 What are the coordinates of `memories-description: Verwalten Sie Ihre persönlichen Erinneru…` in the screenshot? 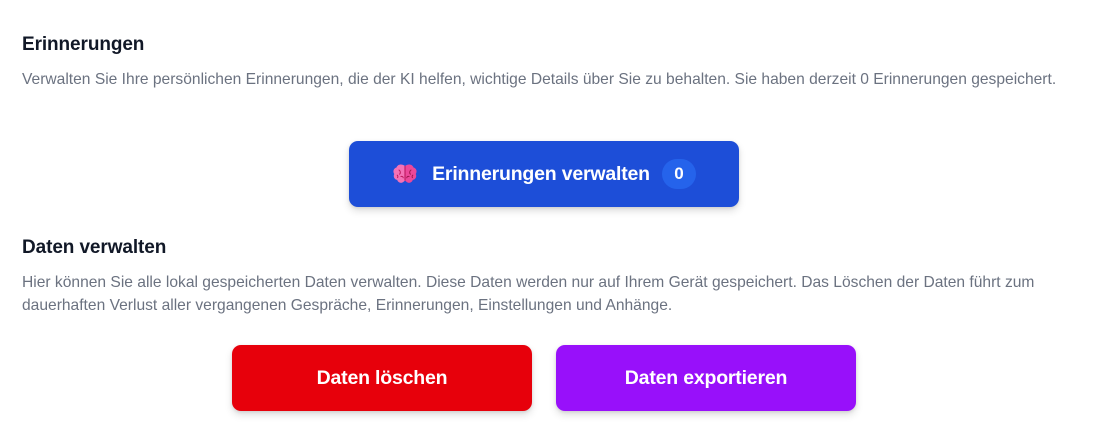 It's located at (539, 79).